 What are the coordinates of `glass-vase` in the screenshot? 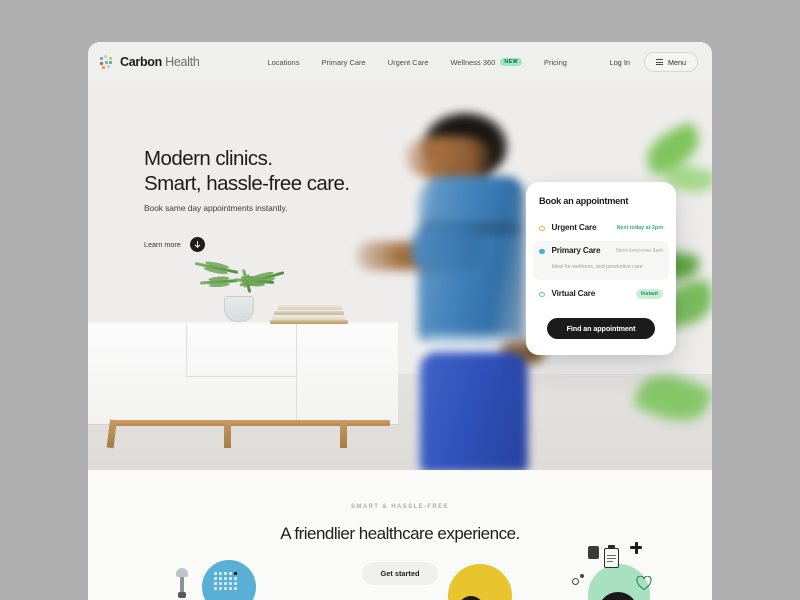 It's located at (239, 309).